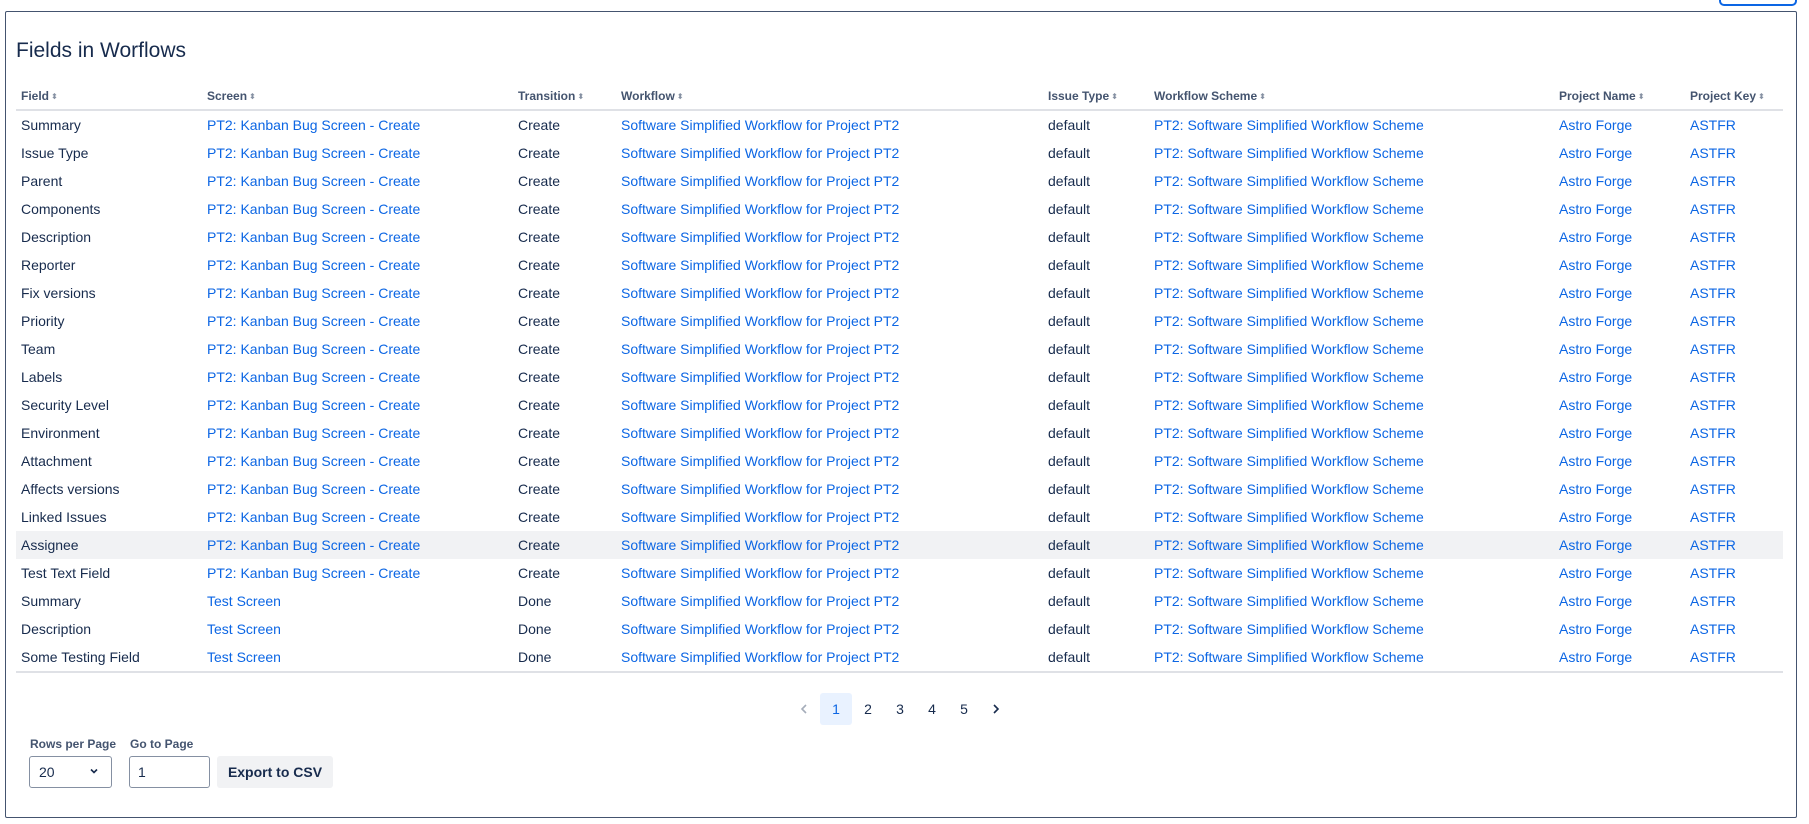  What do you see at coordinates (964, 709) in the screenshot?
I see `page-5-button: 5` at bounding box center [964, 709].